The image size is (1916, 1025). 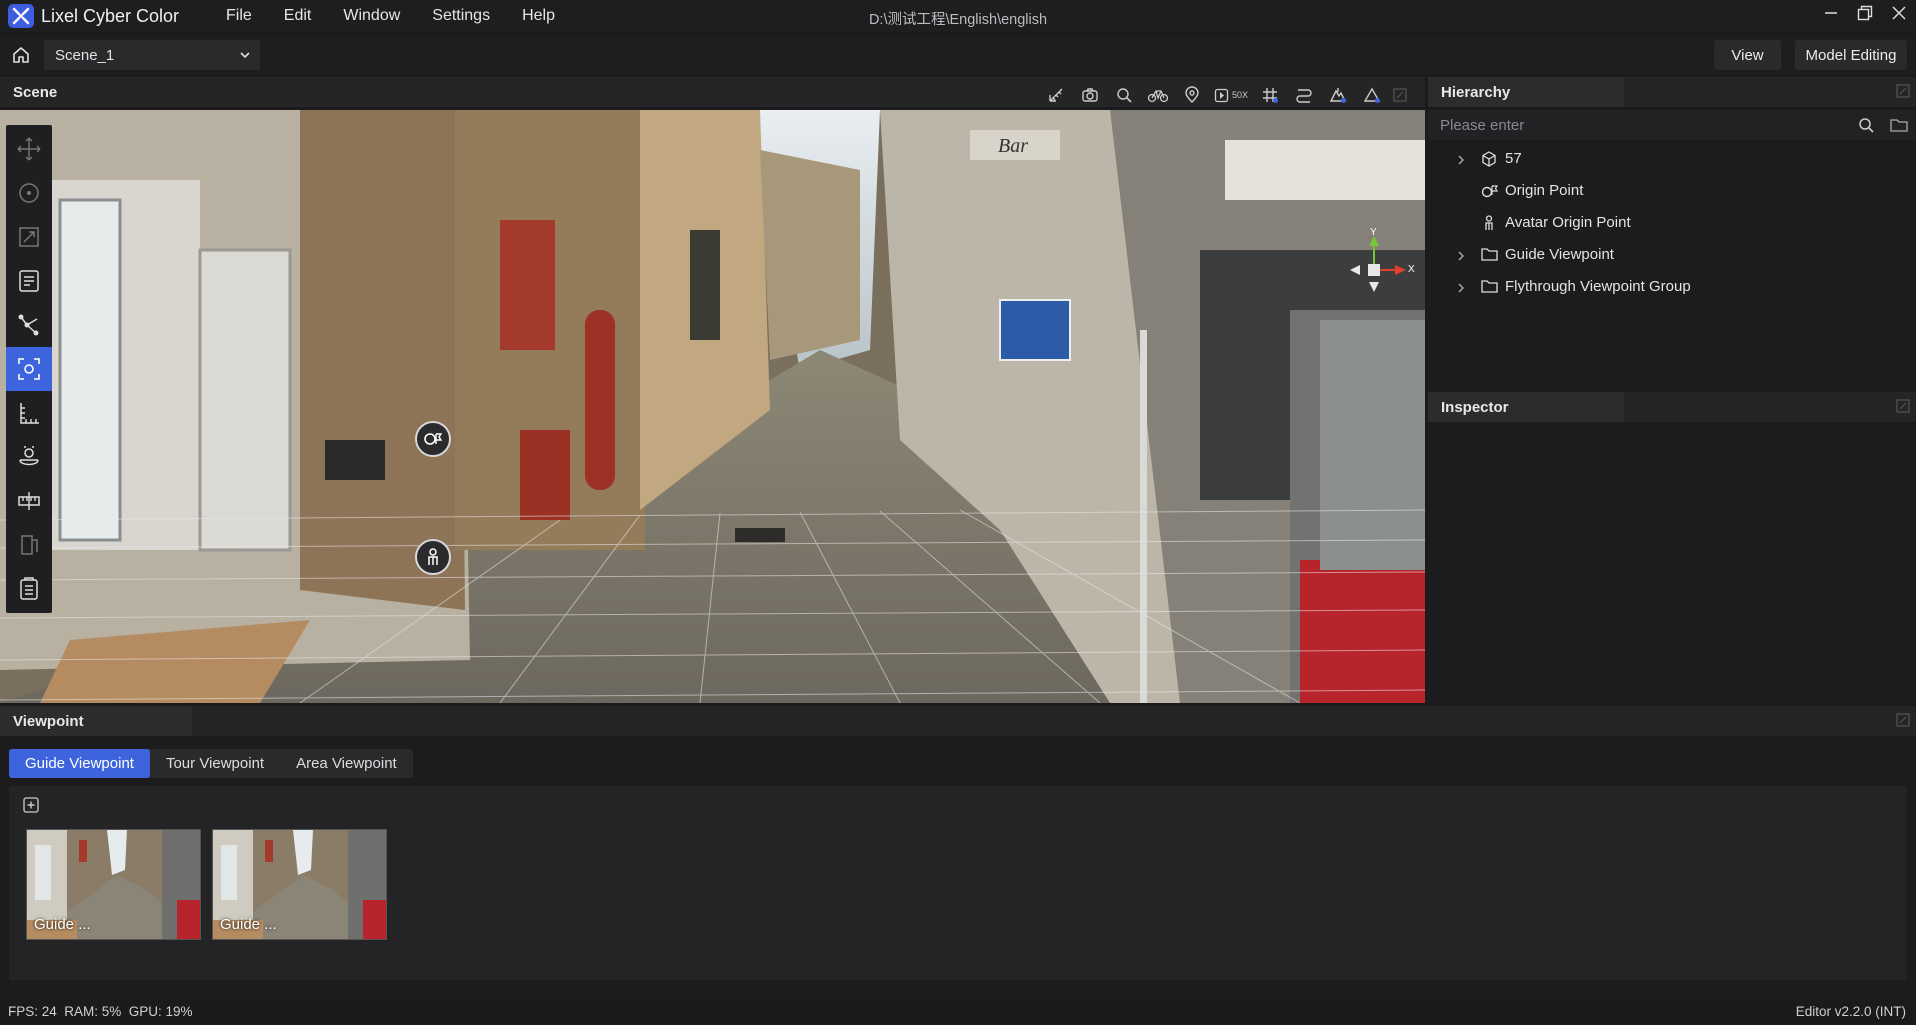 I want to click on origin-icon, so click(x=1490, y=193).